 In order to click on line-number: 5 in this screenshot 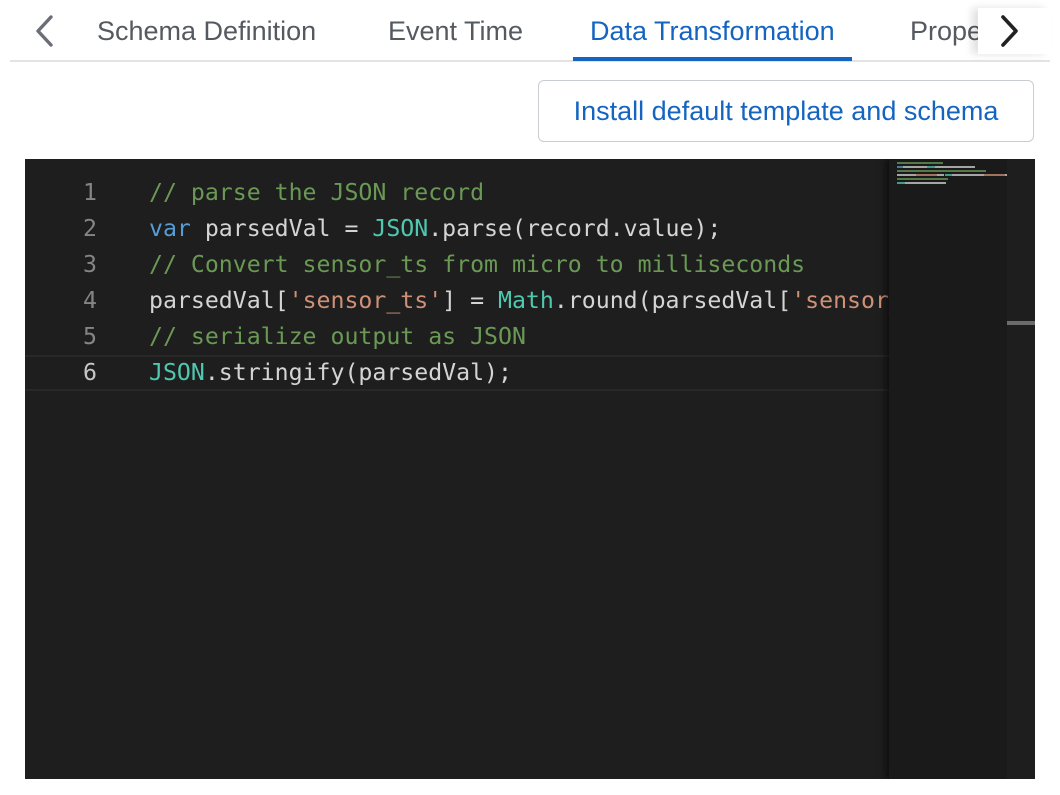, I will do `click(90, 336)`.